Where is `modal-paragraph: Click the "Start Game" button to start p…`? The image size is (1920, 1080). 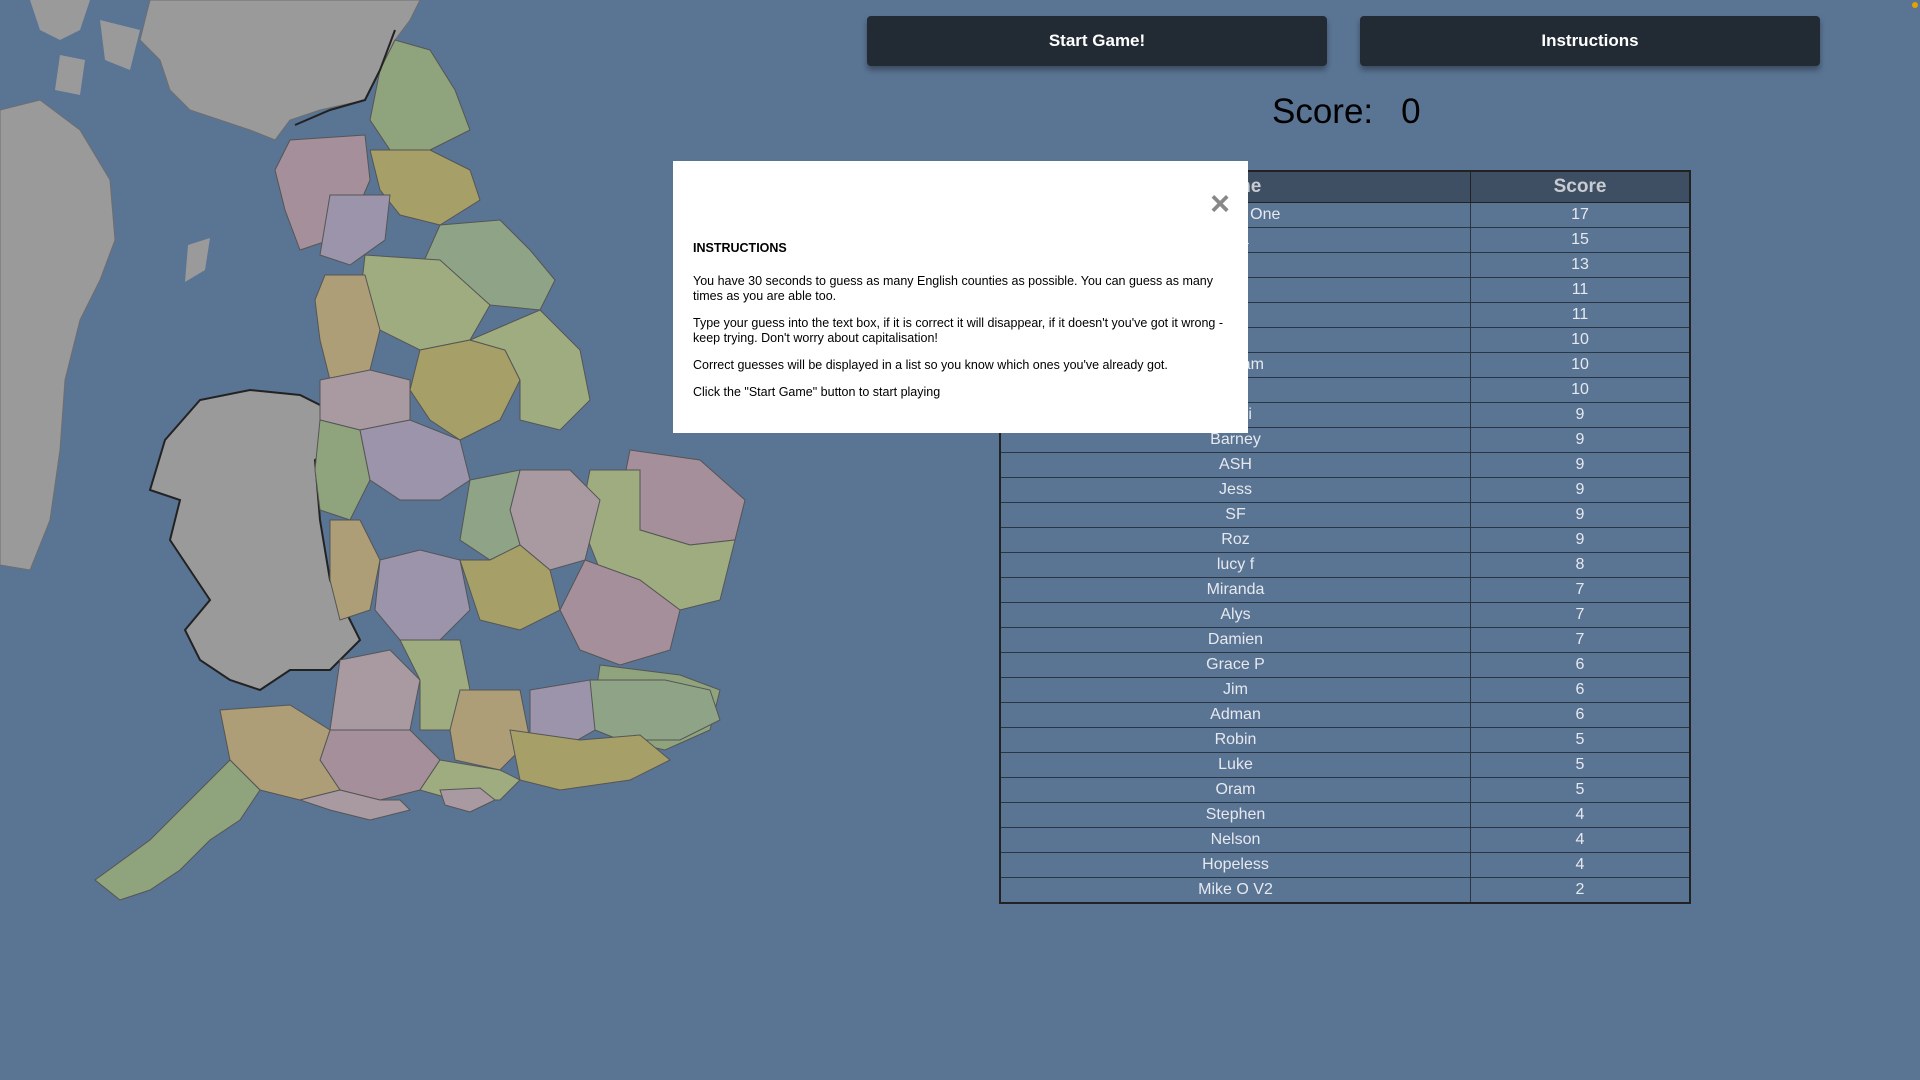 modal-paragraph: Click the "Start Game" button to start p… is located at coordinates (817, 392).